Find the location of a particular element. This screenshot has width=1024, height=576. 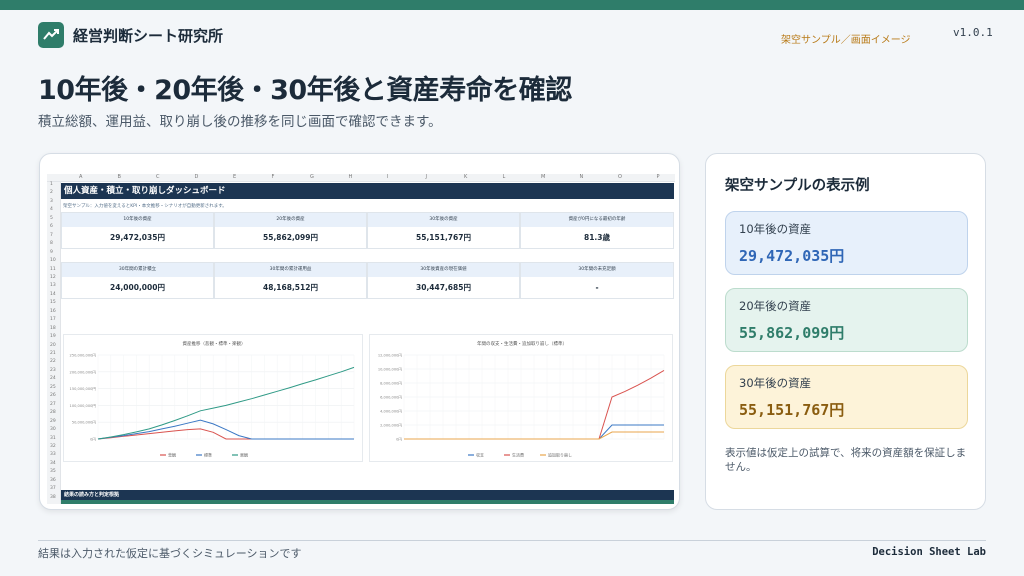

metric-value: 30,447,685円 is located at coordinates (443, 287).